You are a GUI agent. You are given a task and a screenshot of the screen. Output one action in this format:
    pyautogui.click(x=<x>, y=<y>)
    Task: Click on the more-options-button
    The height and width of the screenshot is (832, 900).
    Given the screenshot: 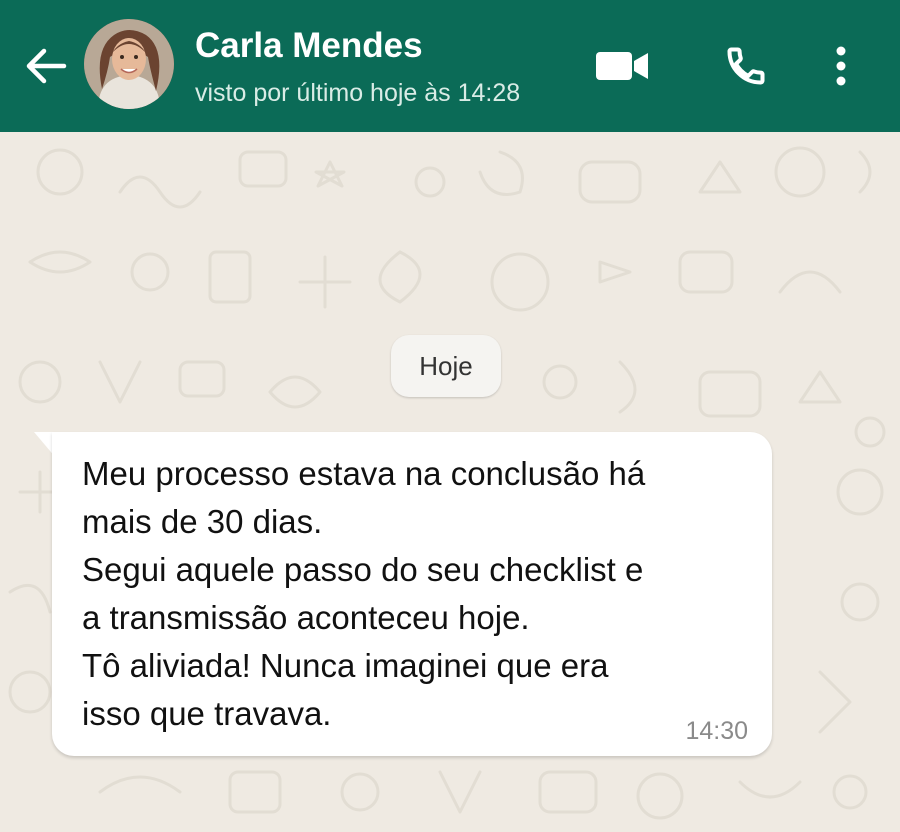 What is the action you would take?
    pyautogui.click(x=841, y=66)
    